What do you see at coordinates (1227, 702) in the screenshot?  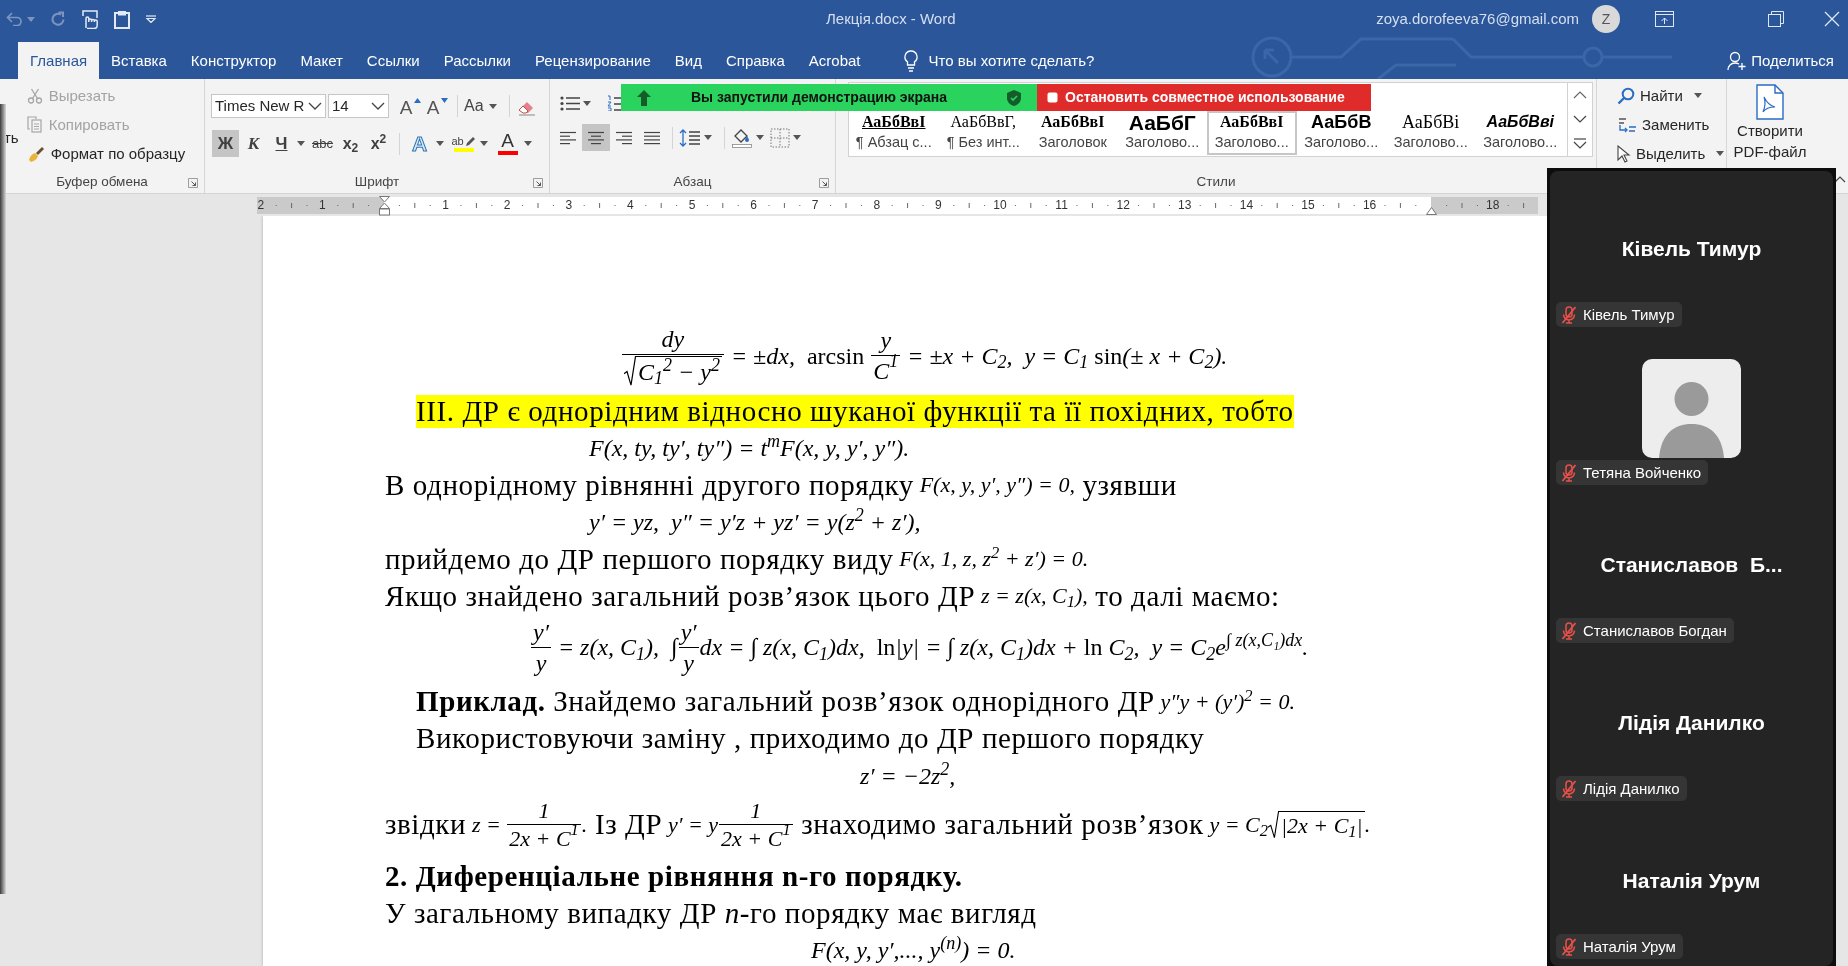 I see `formula: y″y + (y′)$^{2}$ = 0.` at bounding box center [1227, 702].